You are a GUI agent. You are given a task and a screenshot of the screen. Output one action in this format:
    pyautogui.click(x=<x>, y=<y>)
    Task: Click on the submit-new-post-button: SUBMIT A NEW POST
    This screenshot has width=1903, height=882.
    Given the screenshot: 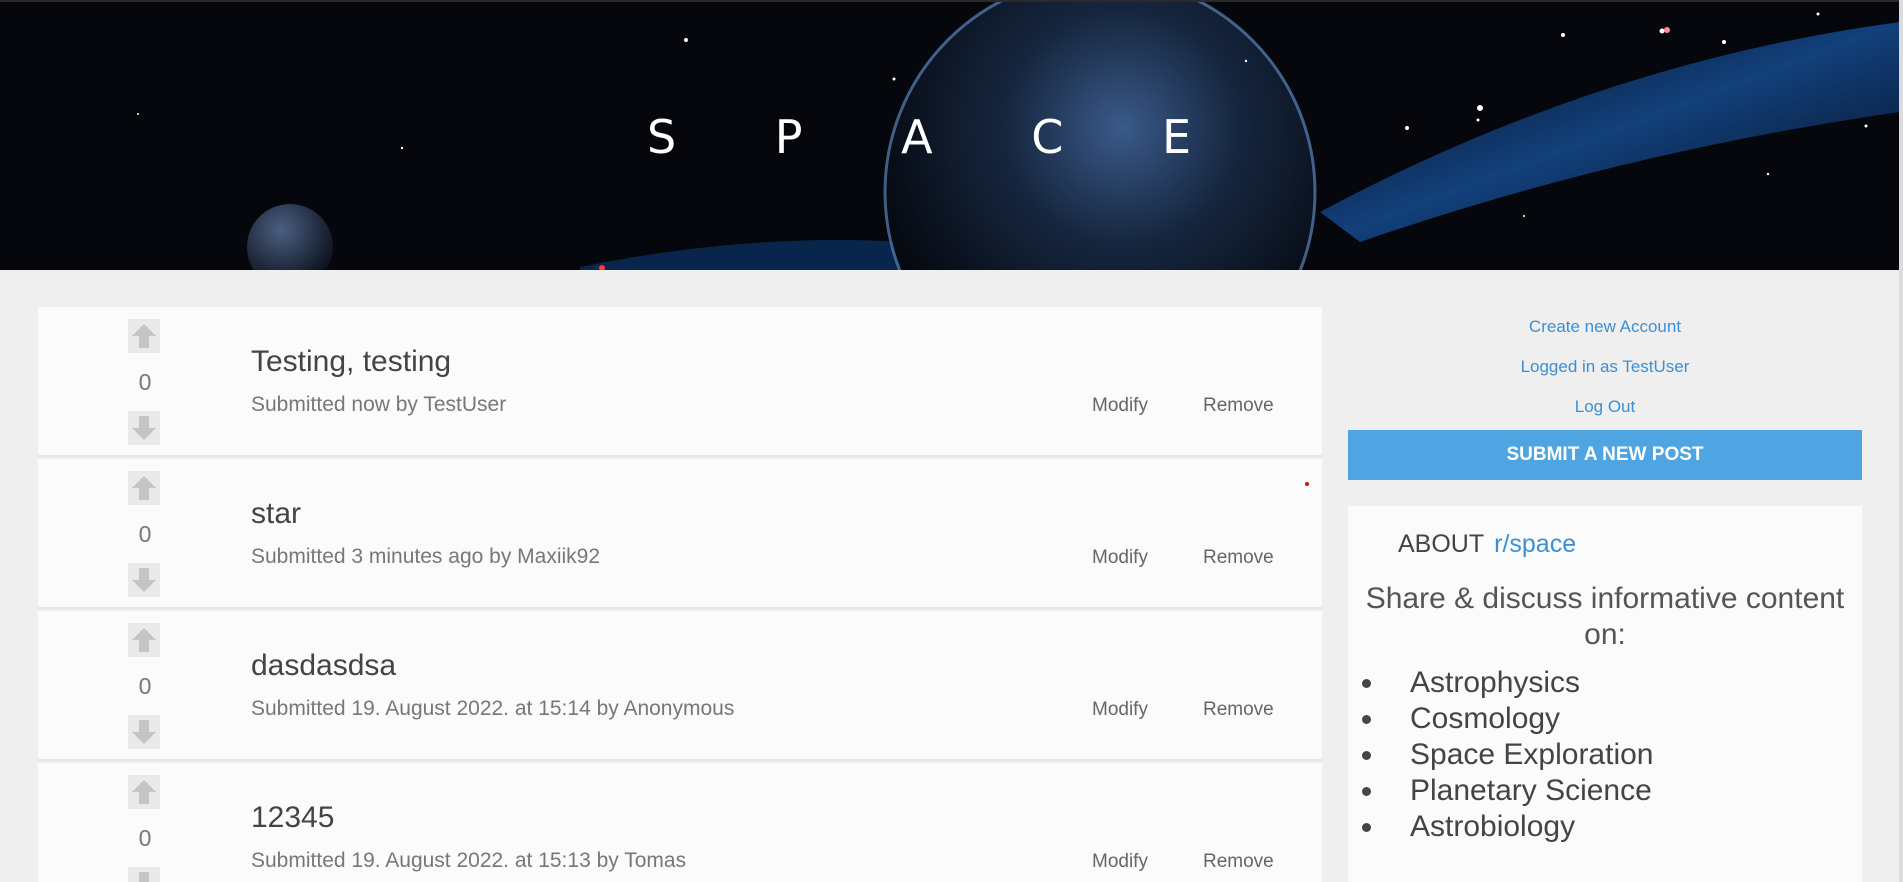 What is the action you would take?
    pyautogui.click(x=1605, y=455)
    